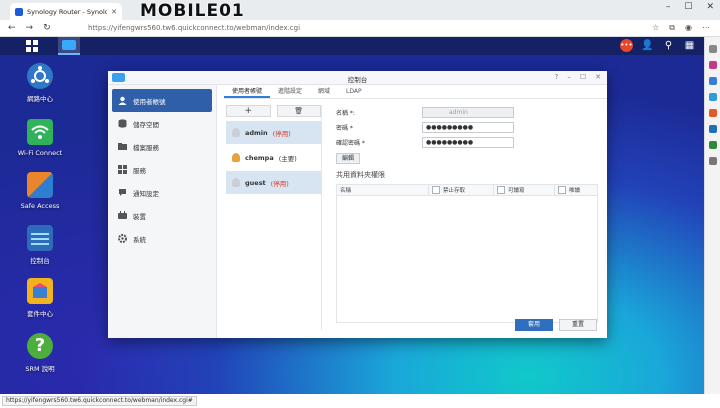  What do you see at coordinates (40, 238) in the screenshot?
I see `control-panel-icon` at bounding box center [40, 238].